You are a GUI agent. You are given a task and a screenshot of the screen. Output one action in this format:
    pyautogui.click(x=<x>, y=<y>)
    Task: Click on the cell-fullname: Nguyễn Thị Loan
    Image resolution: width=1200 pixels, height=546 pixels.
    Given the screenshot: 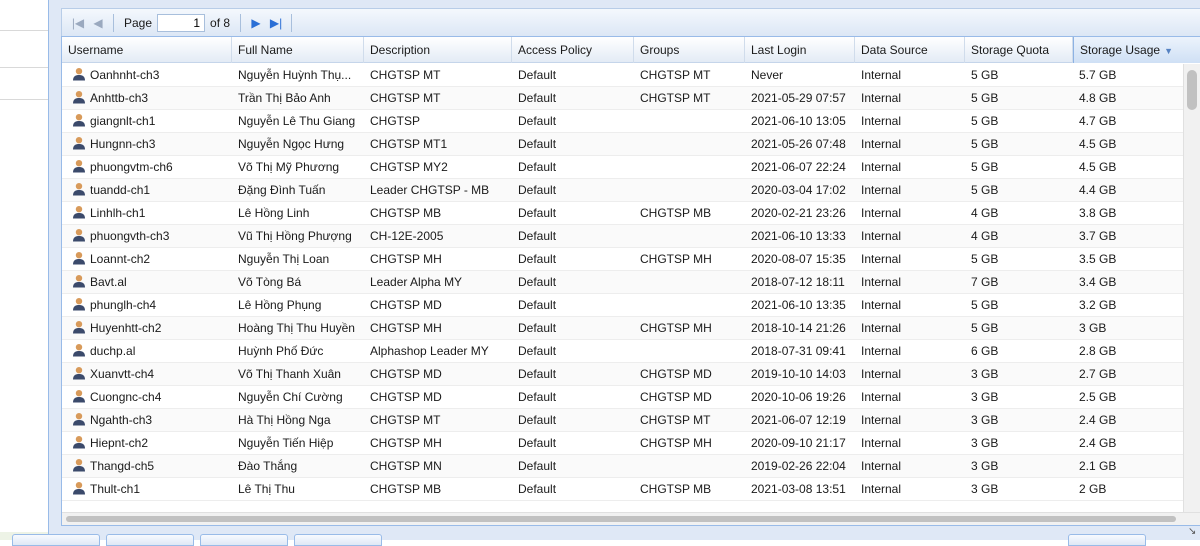 What is the action you would take?
    pyautogui.click(x=298, y=259)
    